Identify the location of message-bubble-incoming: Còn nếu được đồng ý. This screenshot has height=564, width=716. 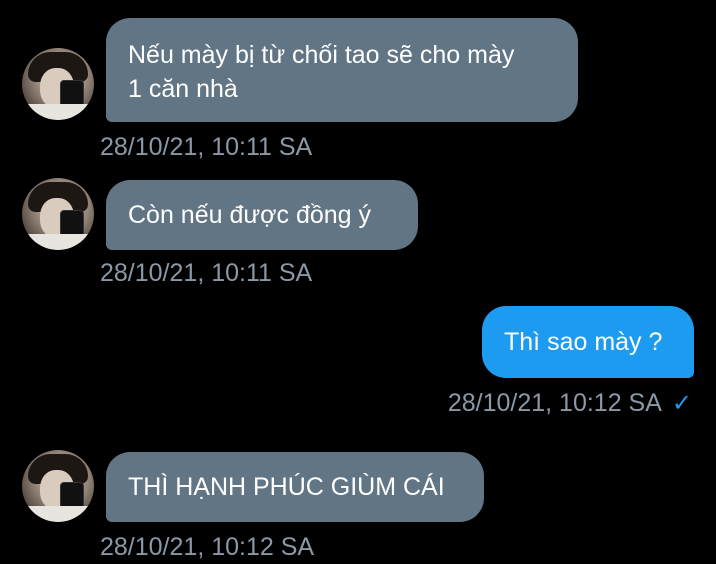
(262, 215).